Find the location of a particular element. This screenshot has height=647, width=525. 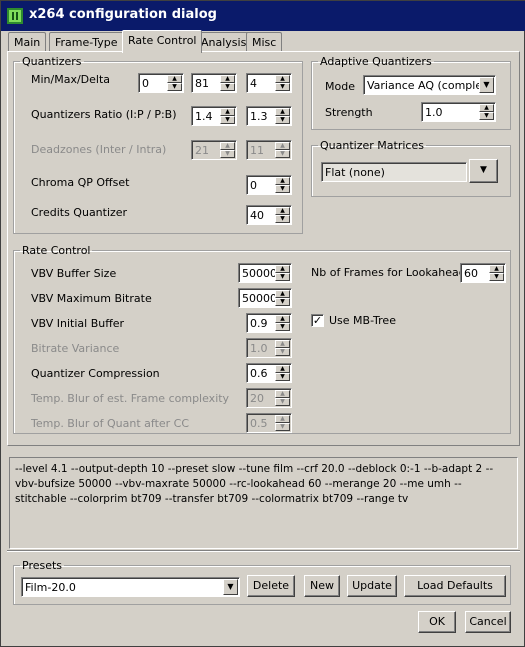

bitrate-variance-value: 1.0 is located at coordinates (259, 348).